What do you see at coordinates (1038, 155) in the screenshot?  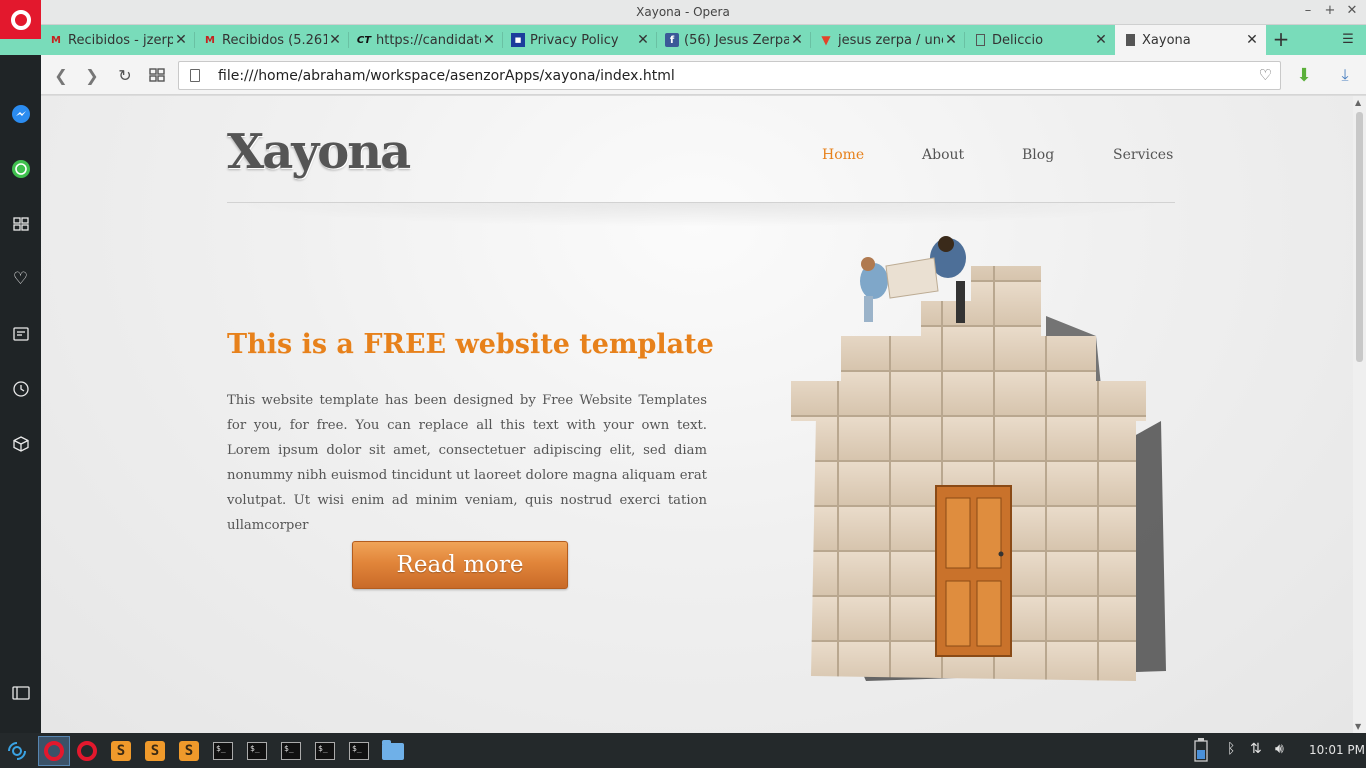 I see `nav-link-blog: Blog` at bounding box center [1038, 155].